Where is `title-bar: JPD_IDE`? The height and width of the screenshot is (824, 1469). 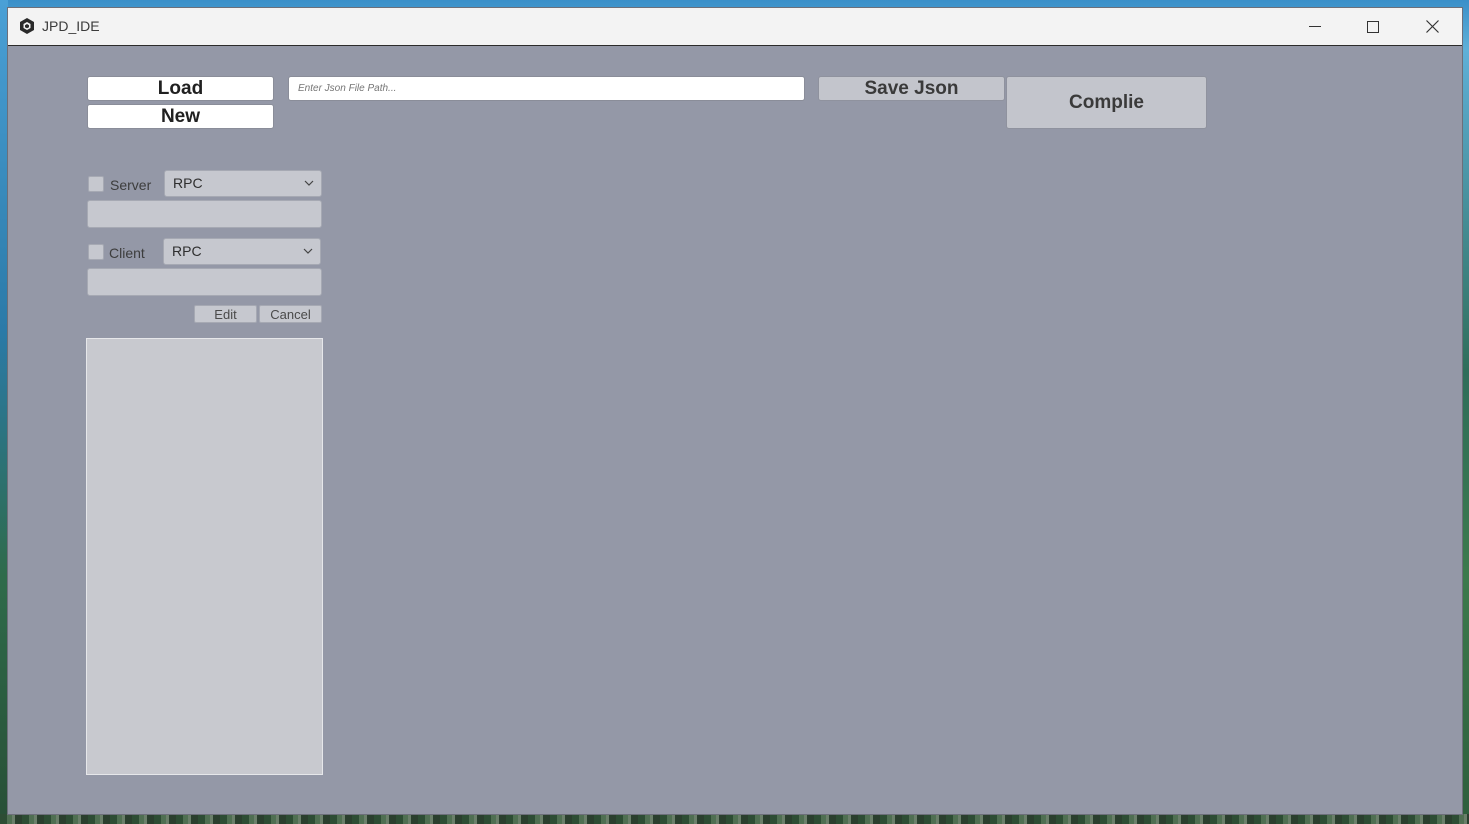
title-bar: JPD_IDE is located at coordinates (735, 27).